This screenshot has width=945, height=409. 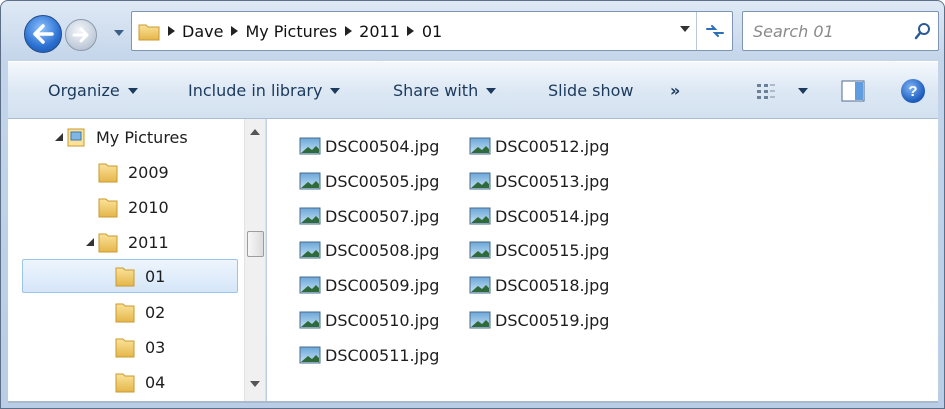 I want to click on file-item: DSC00510.jpg, so click(x=369, y=320).